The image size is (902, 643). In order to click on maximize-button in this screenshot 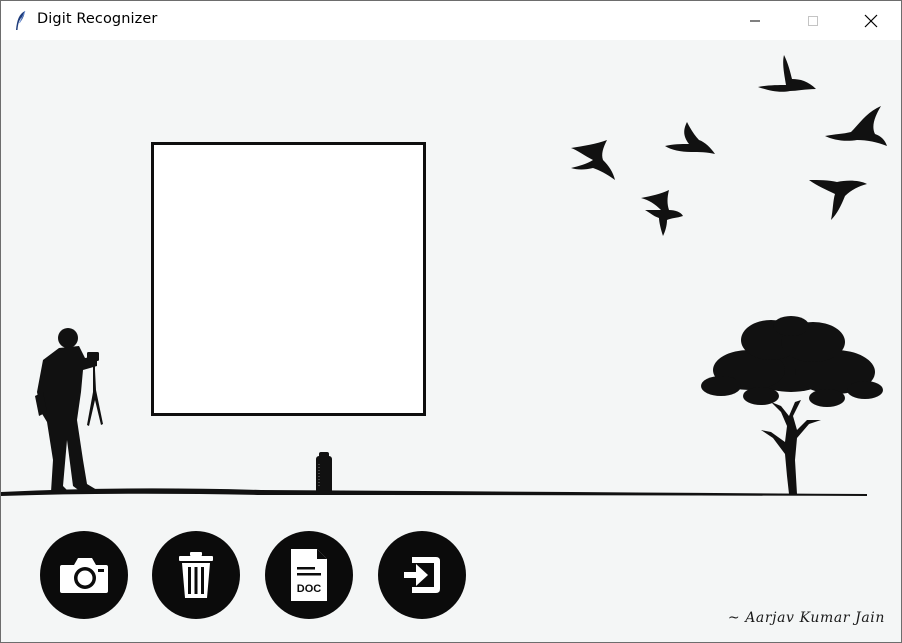, I will do `click(813, 20)`.